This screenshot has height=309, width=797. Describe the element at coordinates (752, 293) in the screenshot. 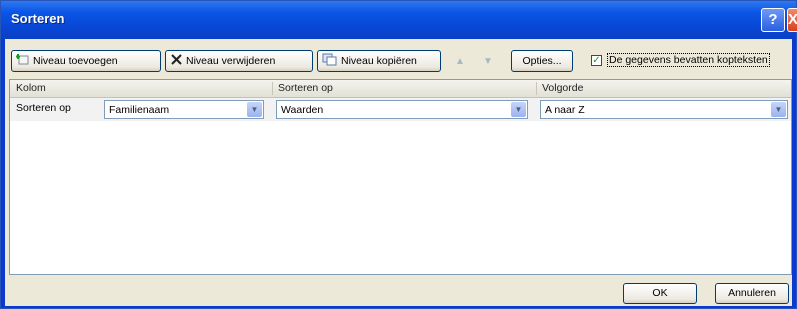

I see `cancel-button: Annuleren` at that location.